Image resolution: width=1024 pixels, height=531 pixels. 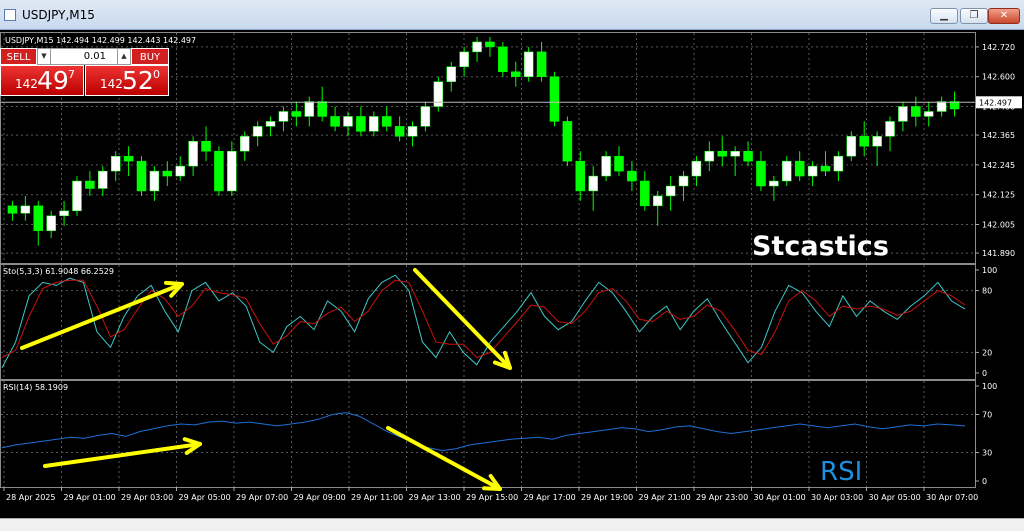 I want to click on x-axis-label: 30 Apr 01:00, so click(x=780, y=497).